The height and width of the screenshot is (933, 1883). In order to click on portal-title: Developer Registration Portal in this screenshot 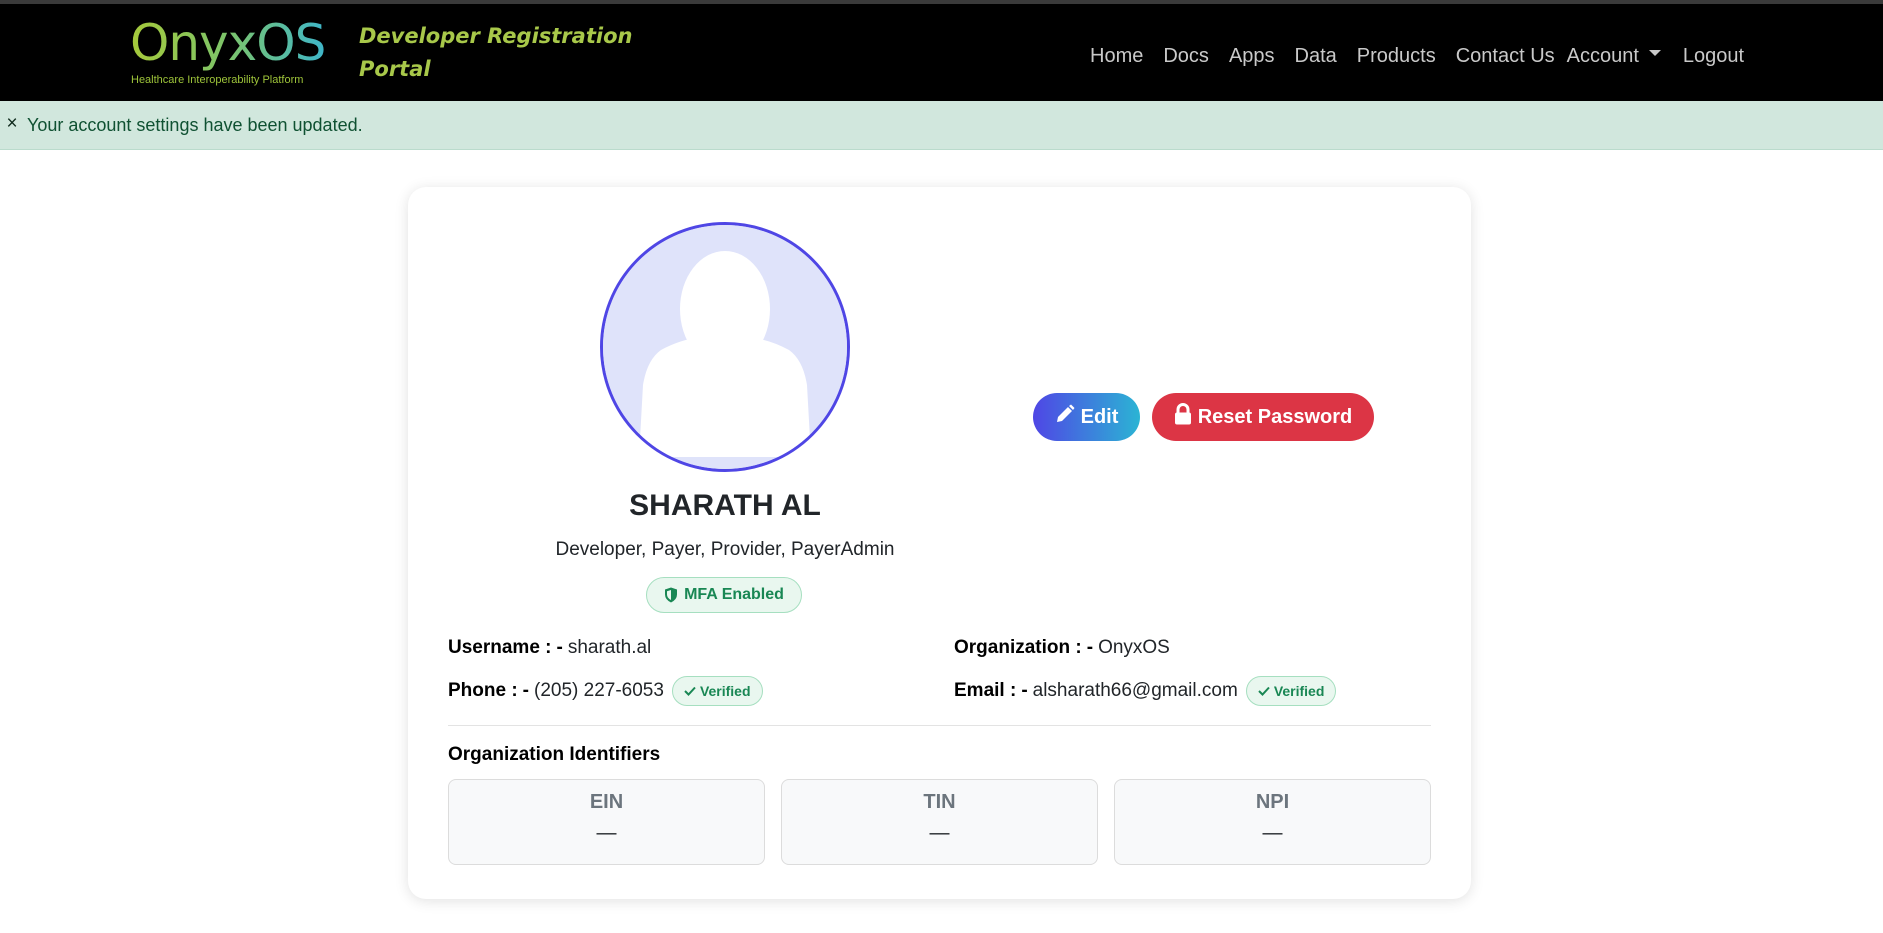, I will do `click(496, 52)`.